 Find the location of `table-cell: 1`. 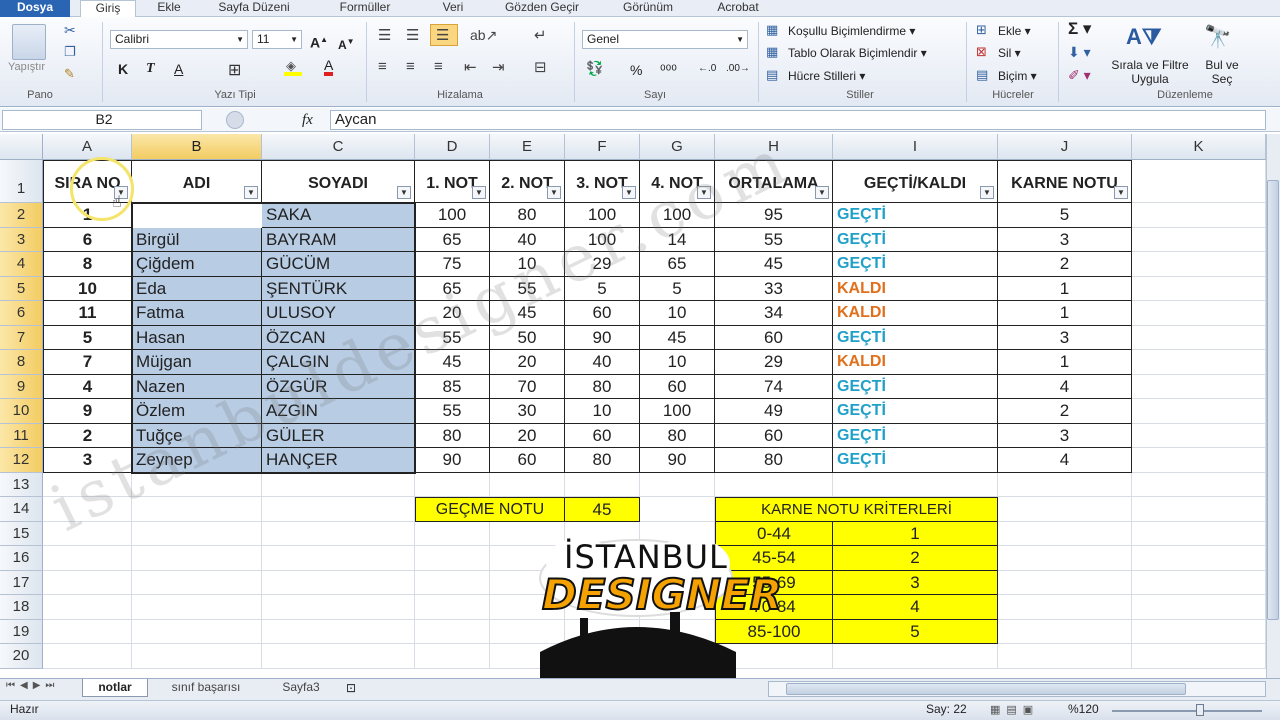

table-cell: 1 is located at coordinates (1065, 288).